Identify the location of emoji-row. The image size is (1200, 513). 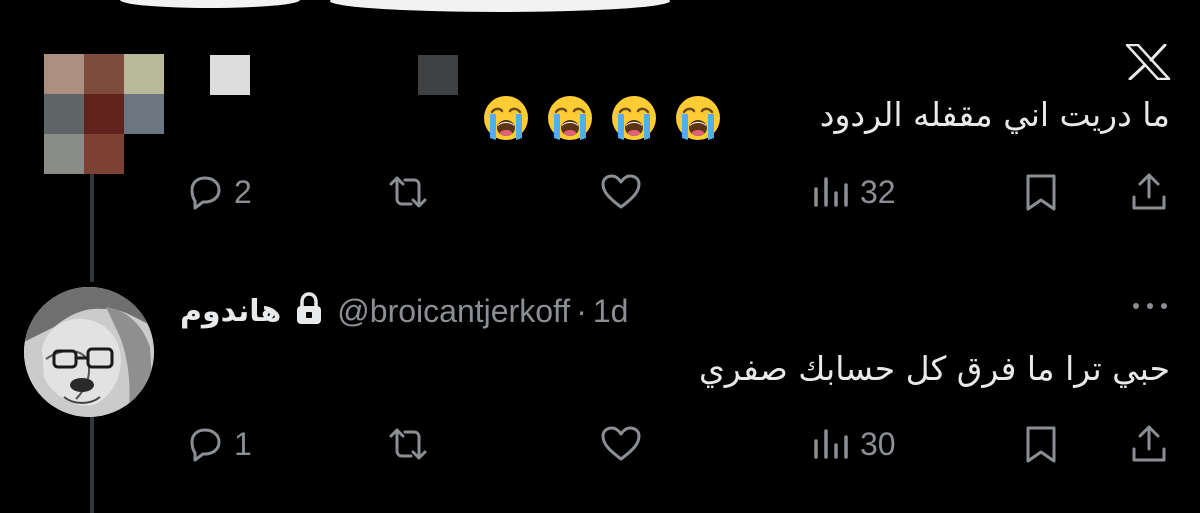
(602, 118).